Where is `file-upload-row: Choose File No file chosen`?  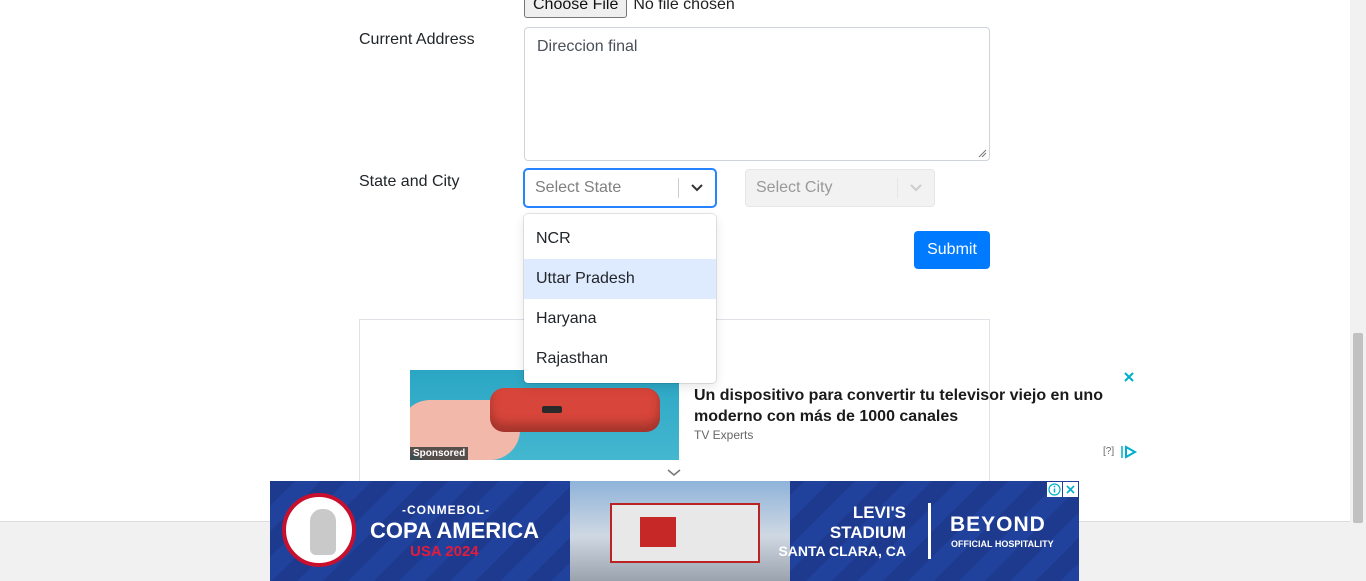 file-upload-row: Choose File No file chosen is located at coordinates (629, 9).